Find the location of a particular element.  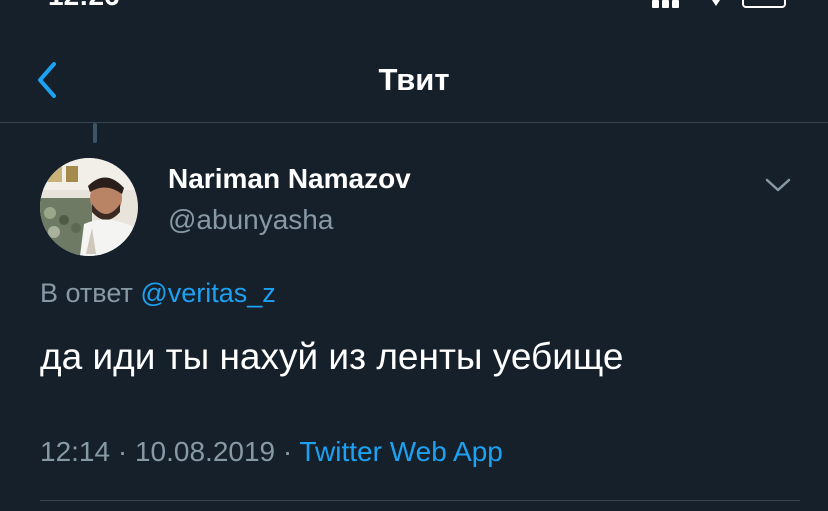

battery-icon is located at coordinates (764, 4).